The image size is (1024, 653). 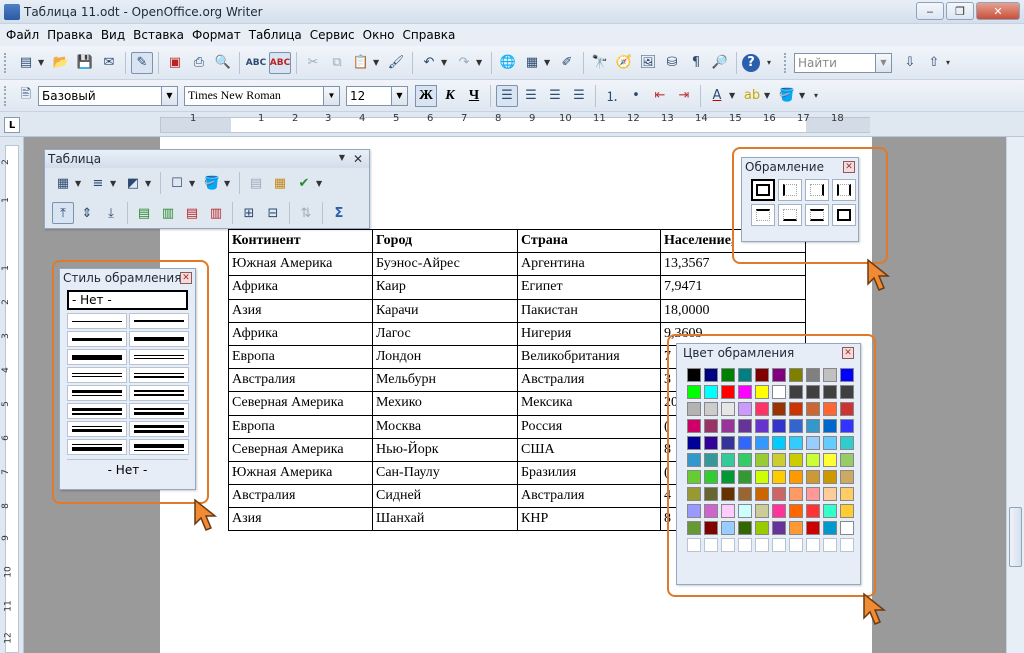 What do you see at coordinates (445, 287) in the screenshot?
I see `table-cell: Каир` at bounding box center [445, 287].